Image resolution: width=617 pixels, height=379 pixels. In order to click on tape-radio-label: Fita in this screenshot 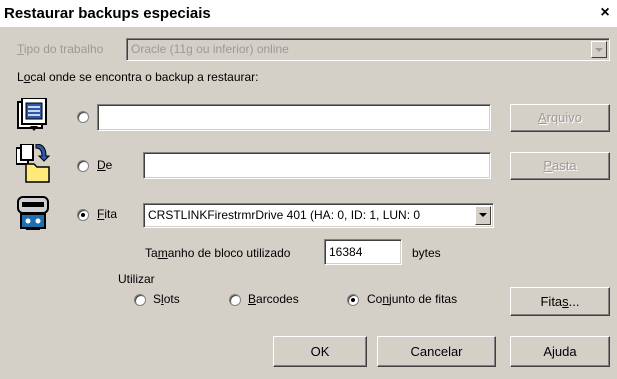, I will do `click(107, 214)`.